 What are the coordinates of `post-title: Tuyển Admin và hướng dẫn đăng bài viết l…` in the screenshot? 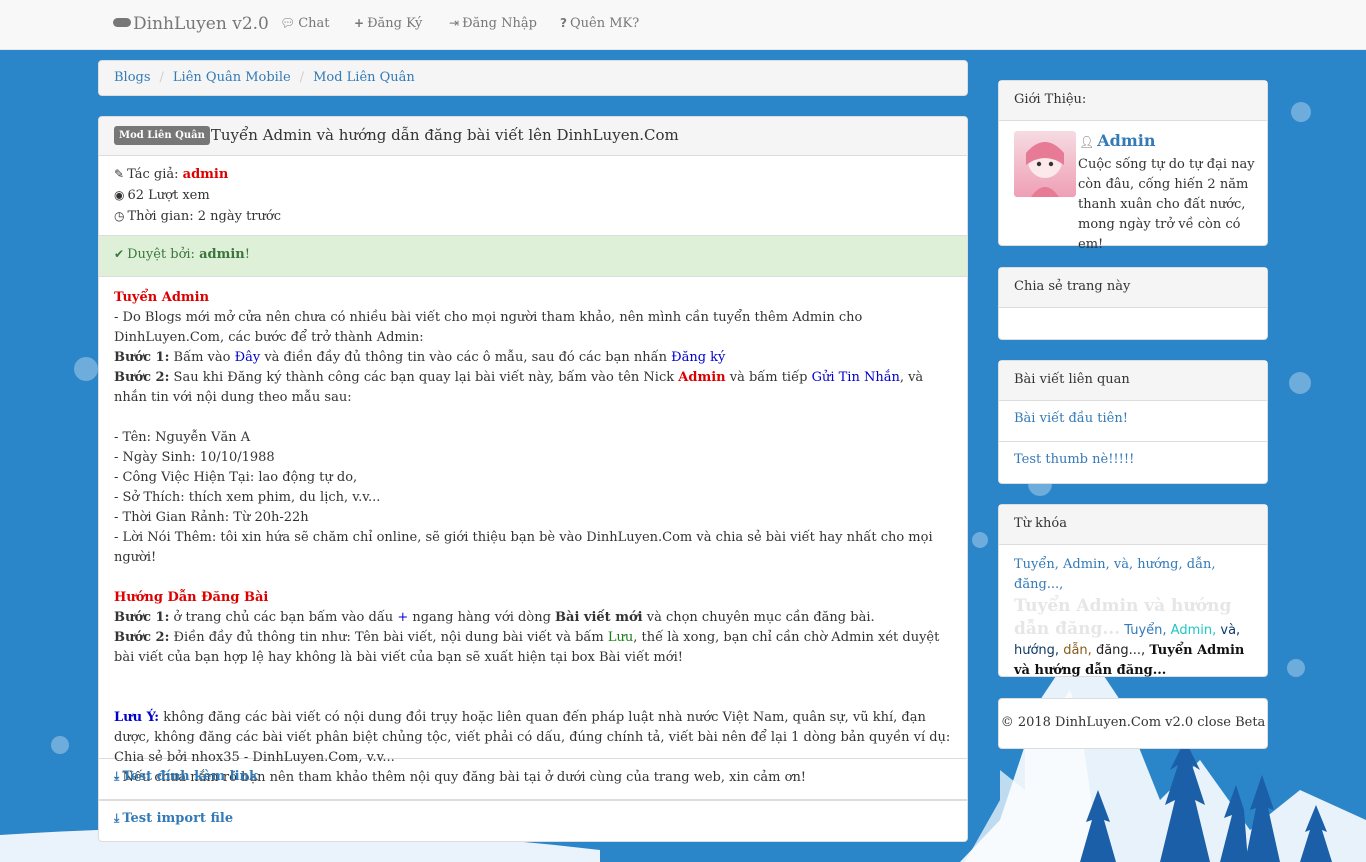 It's located at (444, 135).